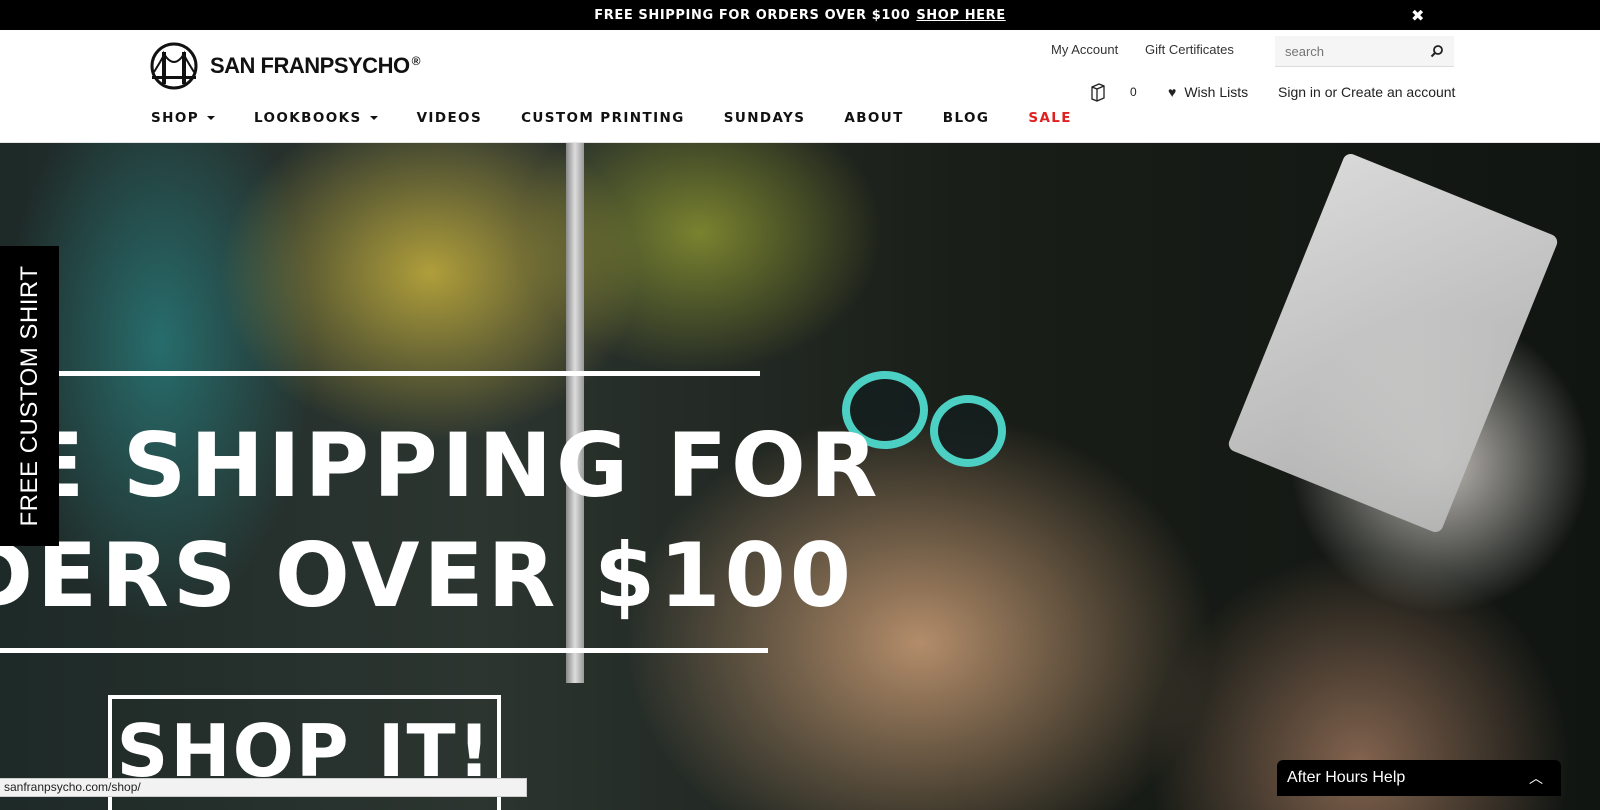 This screenshot has height=810, width=1600. I want to click on nav-item-custom-printing: CUSTOM PRINTING, so click(603, 118).